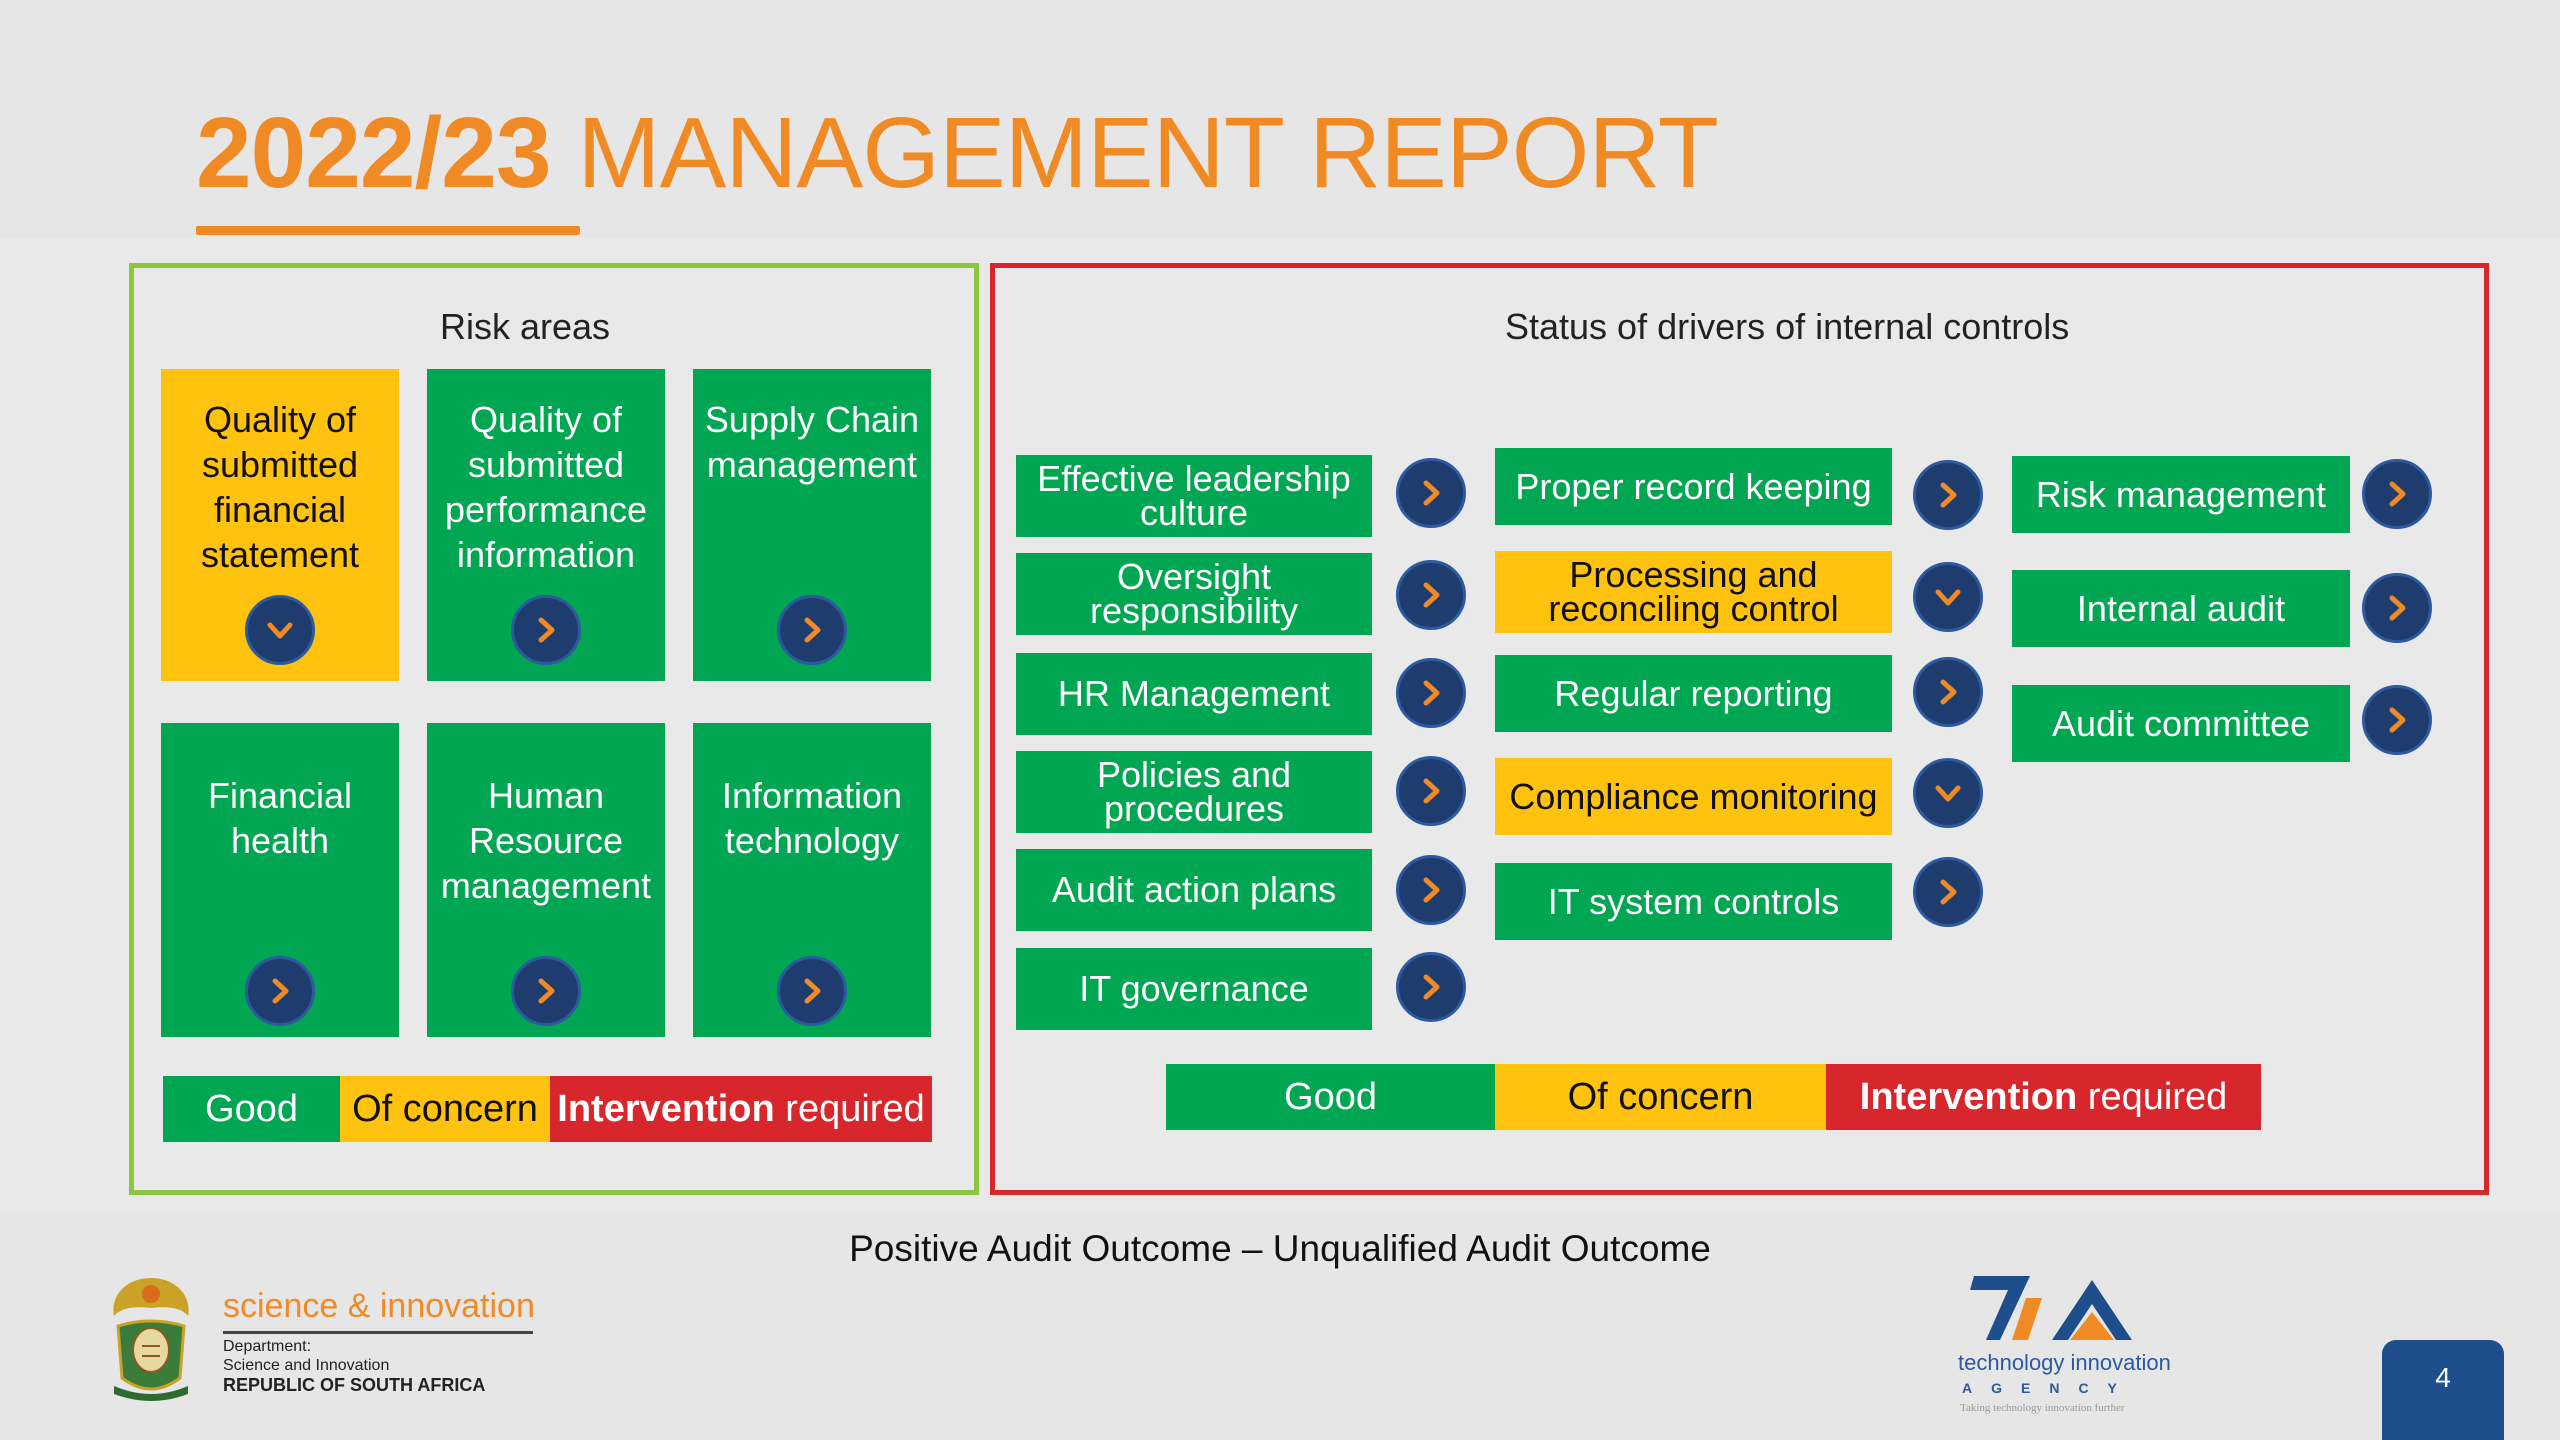 The height and width of the screenshot is (1440, 2560). I want to click on driver-compliance-monitoring: Compliance monitoring, so click(1693, 796).